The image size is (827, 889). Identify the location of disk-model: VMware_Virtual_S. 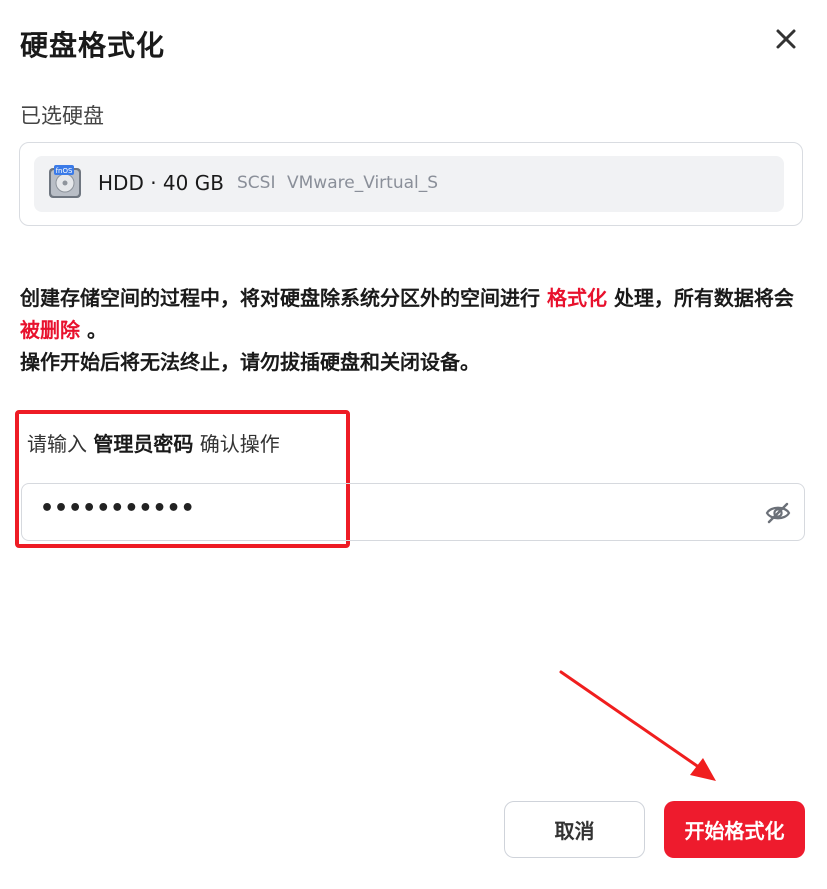
(363, 183).